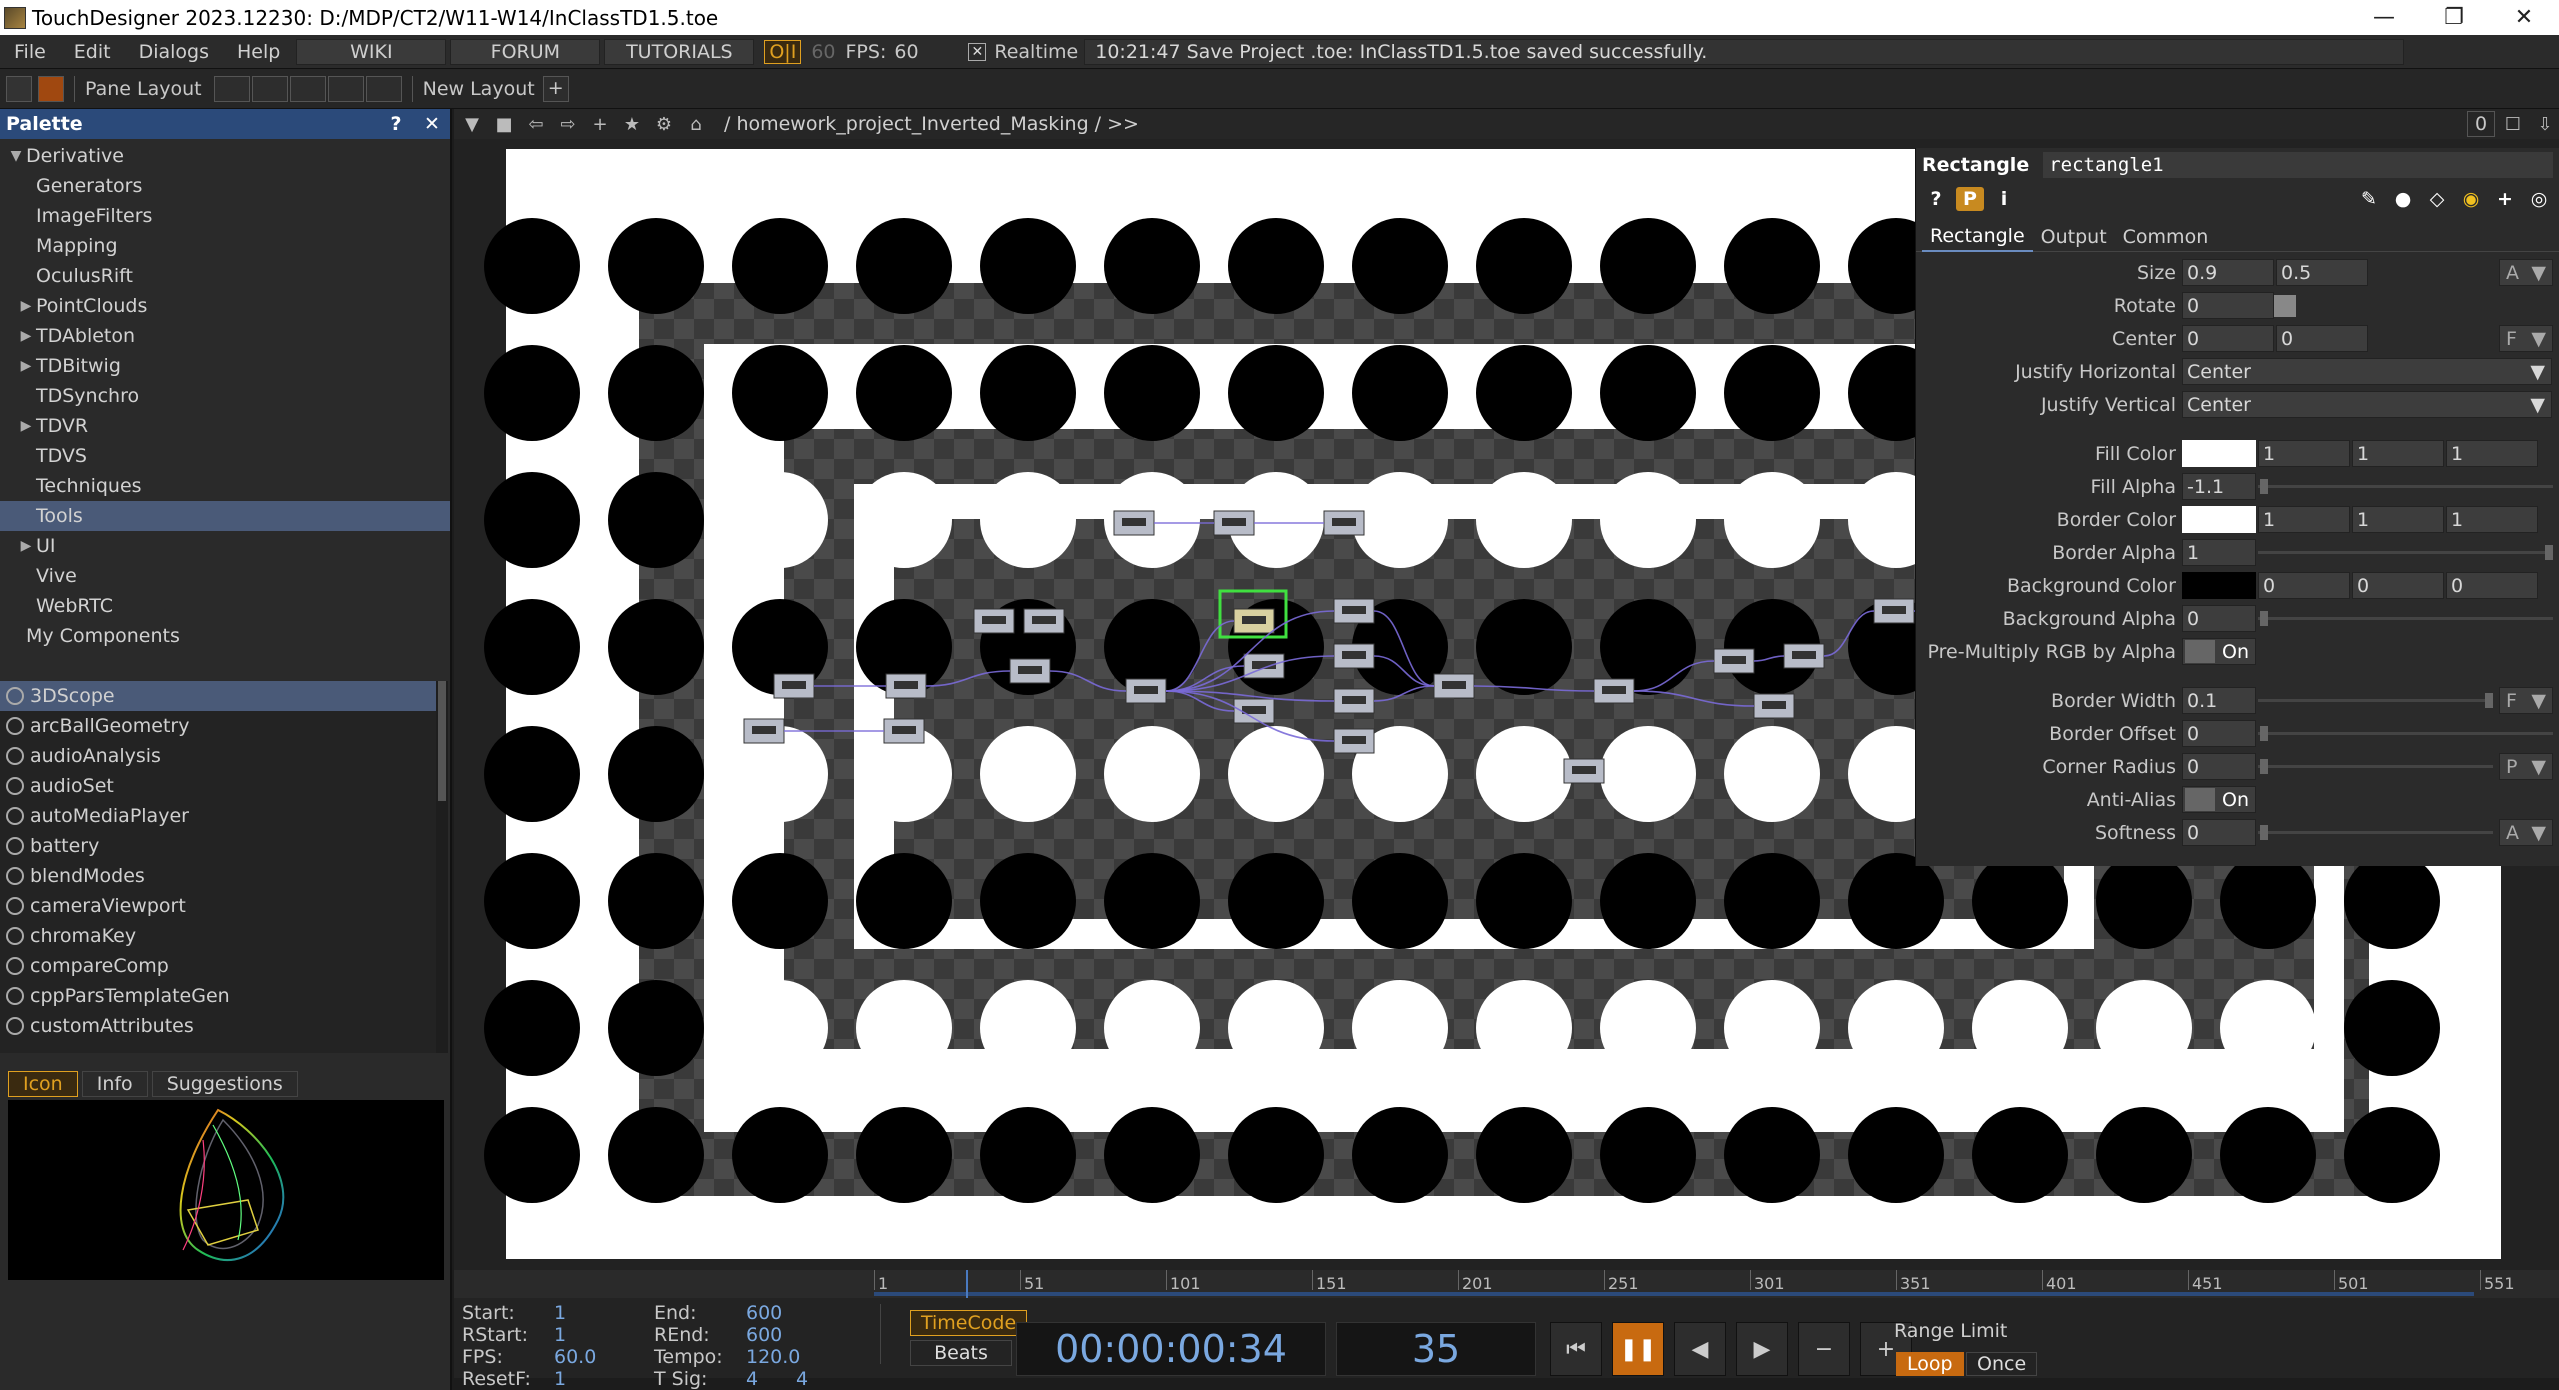 The image size is (2559, 1390). I want to click on tab-output: Output, so click(2074, 237).